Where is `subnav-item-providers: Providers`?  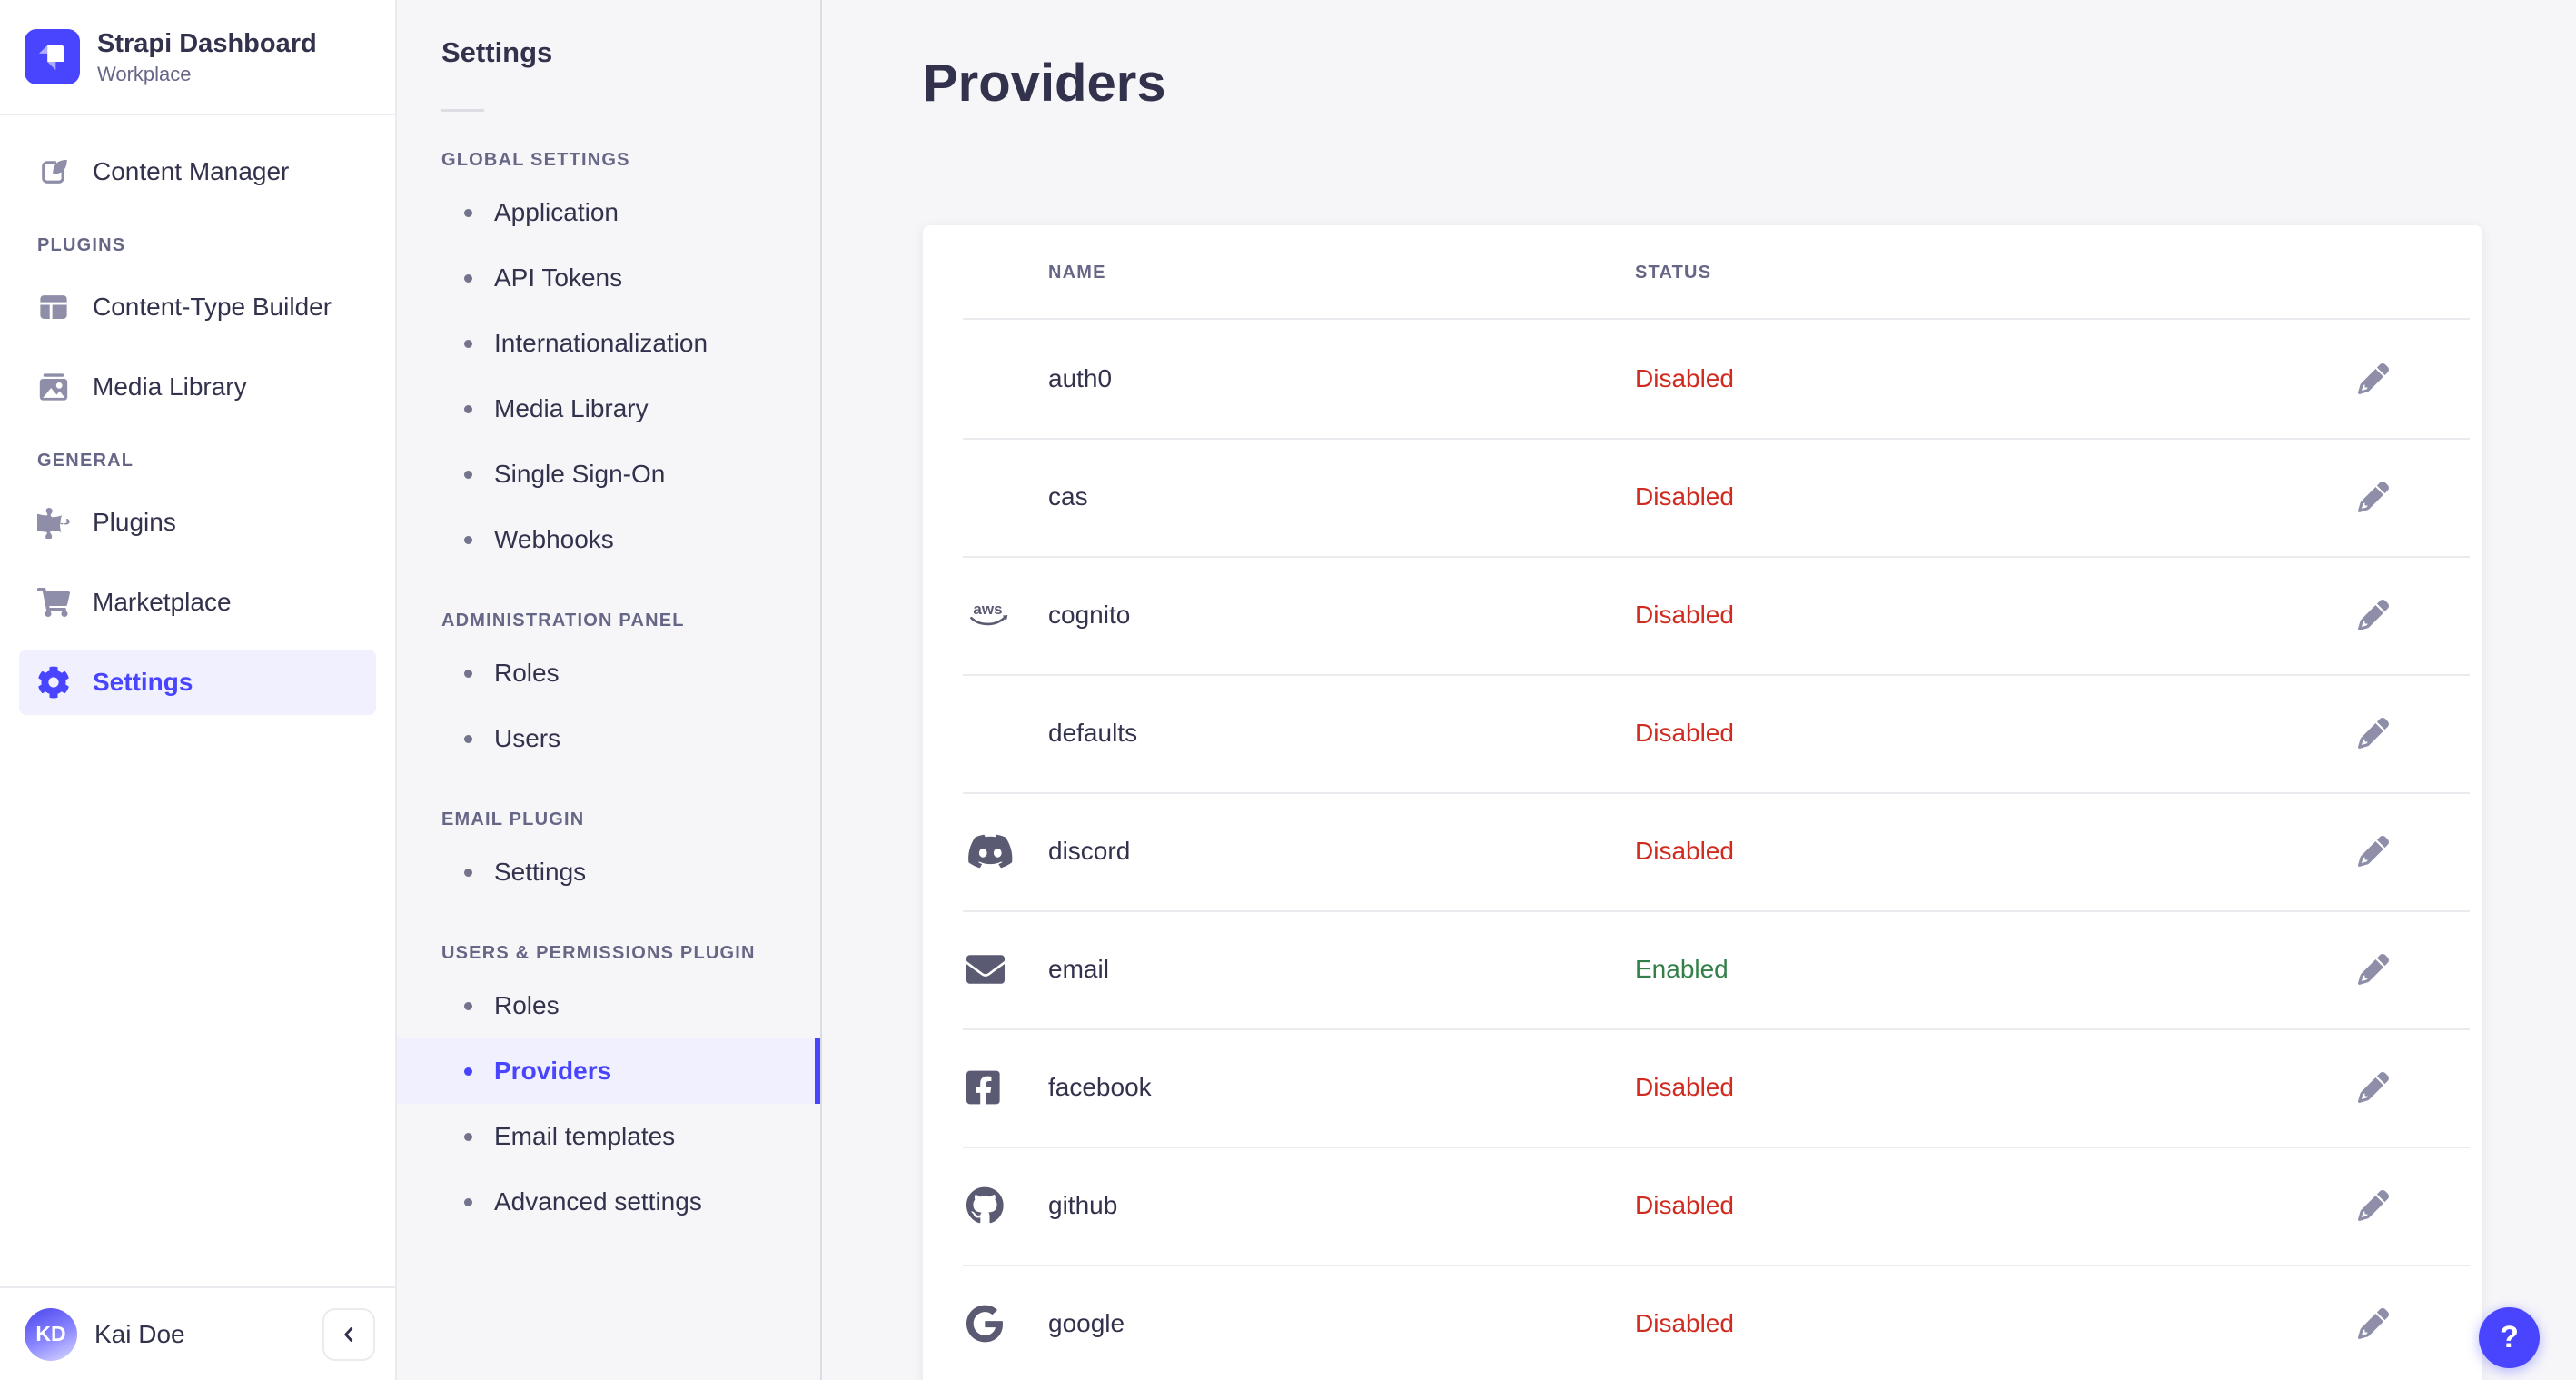 subnav-item-providers: Providers is located at coordinates (608, 1071).